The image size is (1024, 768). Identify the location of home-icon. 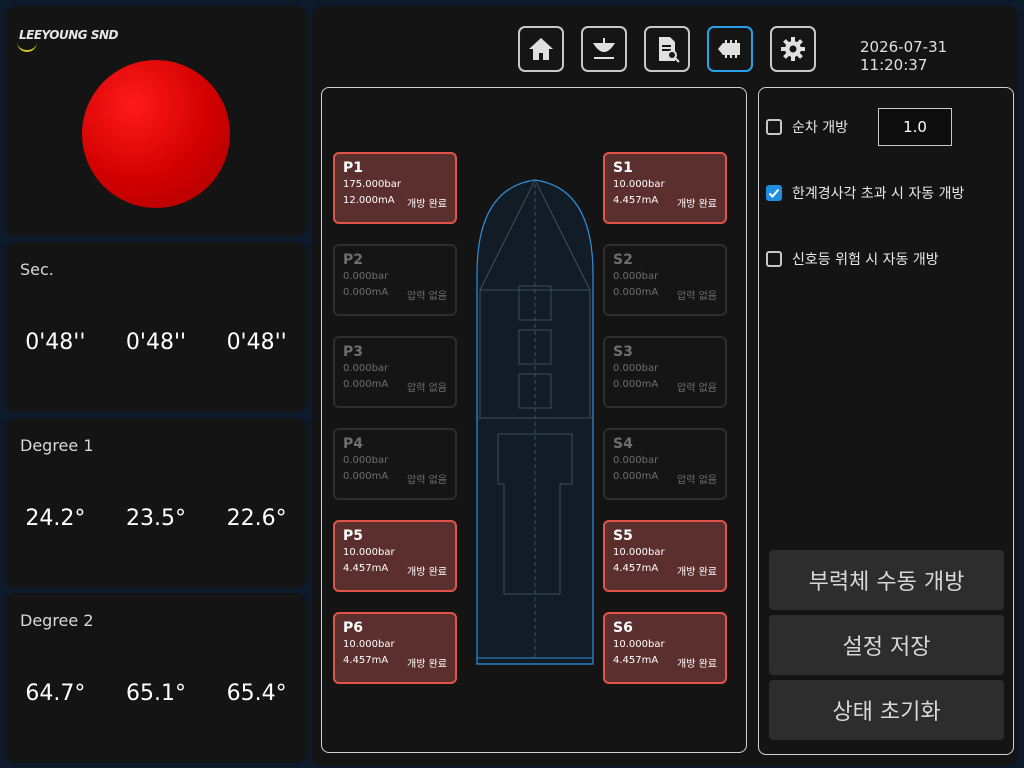
(541, 49).